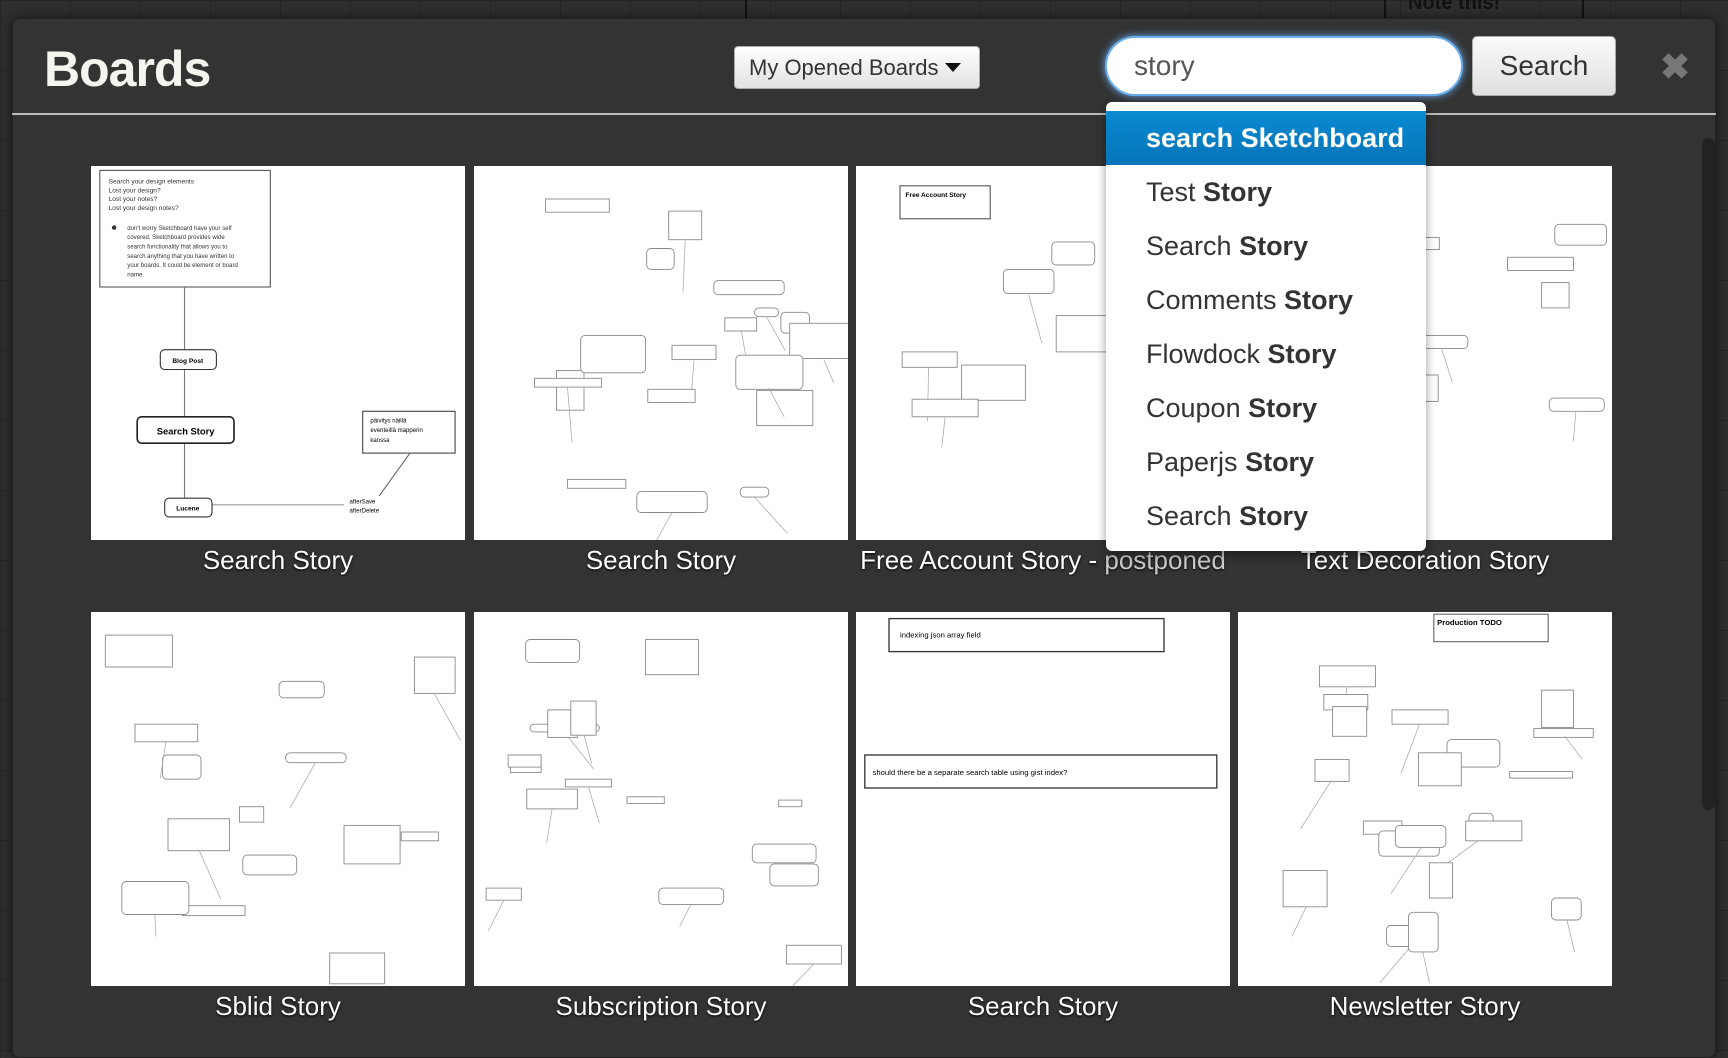 The height and width of the screenshot is (1058, 1728). Describe the element at coordinates (127, 69) in the screenshot. I see `page-title: Boards` at that location.